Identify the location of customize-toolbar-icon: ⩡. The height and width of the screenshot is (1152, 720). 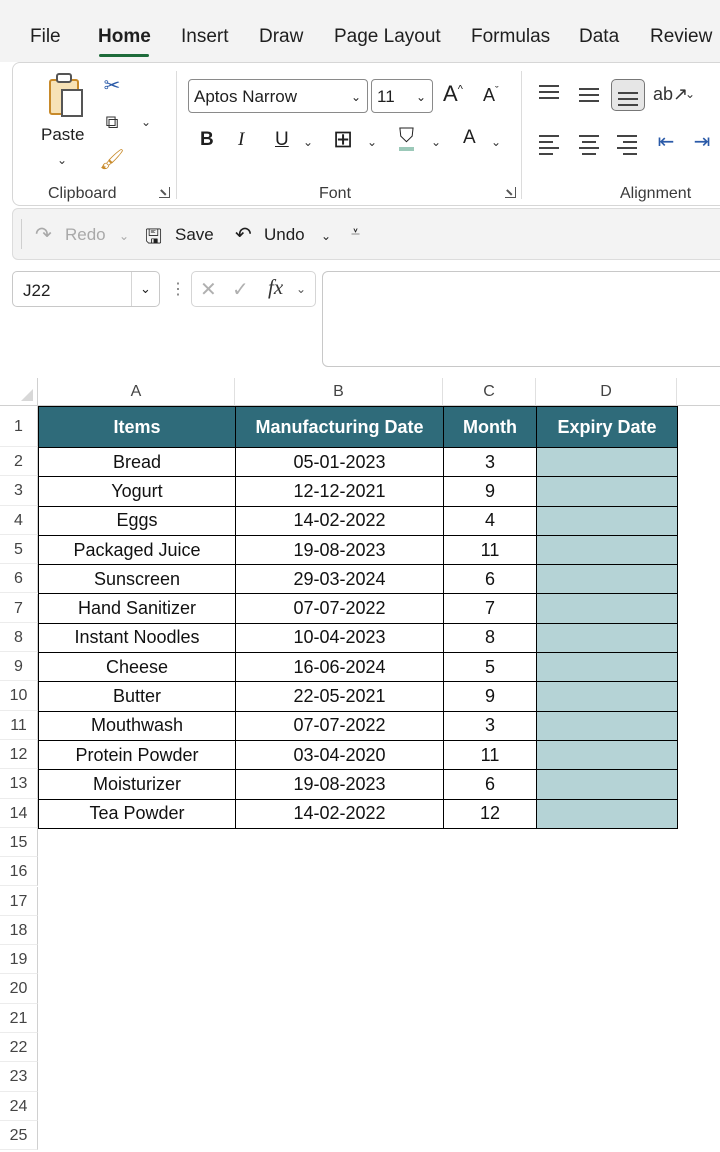
(355, 233).